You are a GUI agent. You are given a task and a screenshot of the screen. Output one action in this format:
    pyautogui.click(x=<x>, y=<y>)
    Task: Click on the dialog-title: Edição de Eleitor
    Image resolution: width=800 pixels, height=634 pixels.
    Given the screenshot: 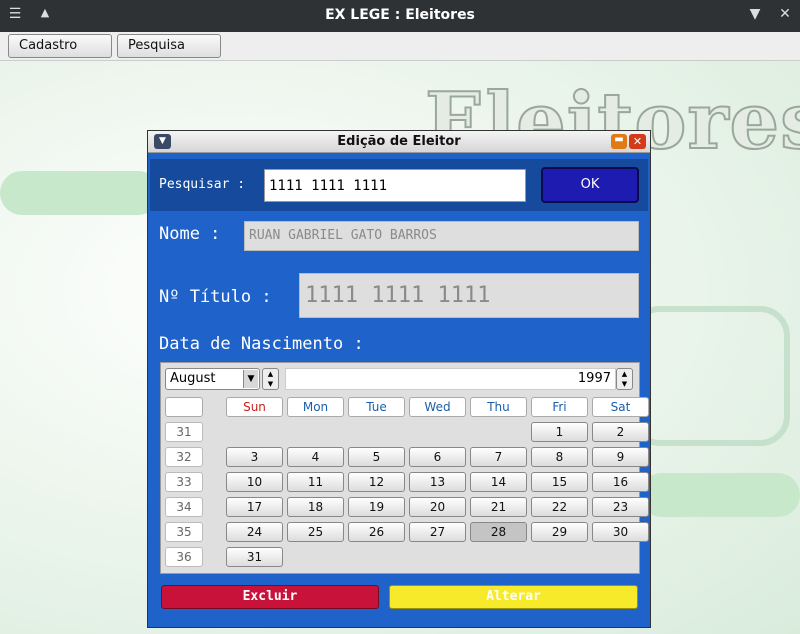 What is the action you would take?
    pyautogui.click(x=399, y=141)
    